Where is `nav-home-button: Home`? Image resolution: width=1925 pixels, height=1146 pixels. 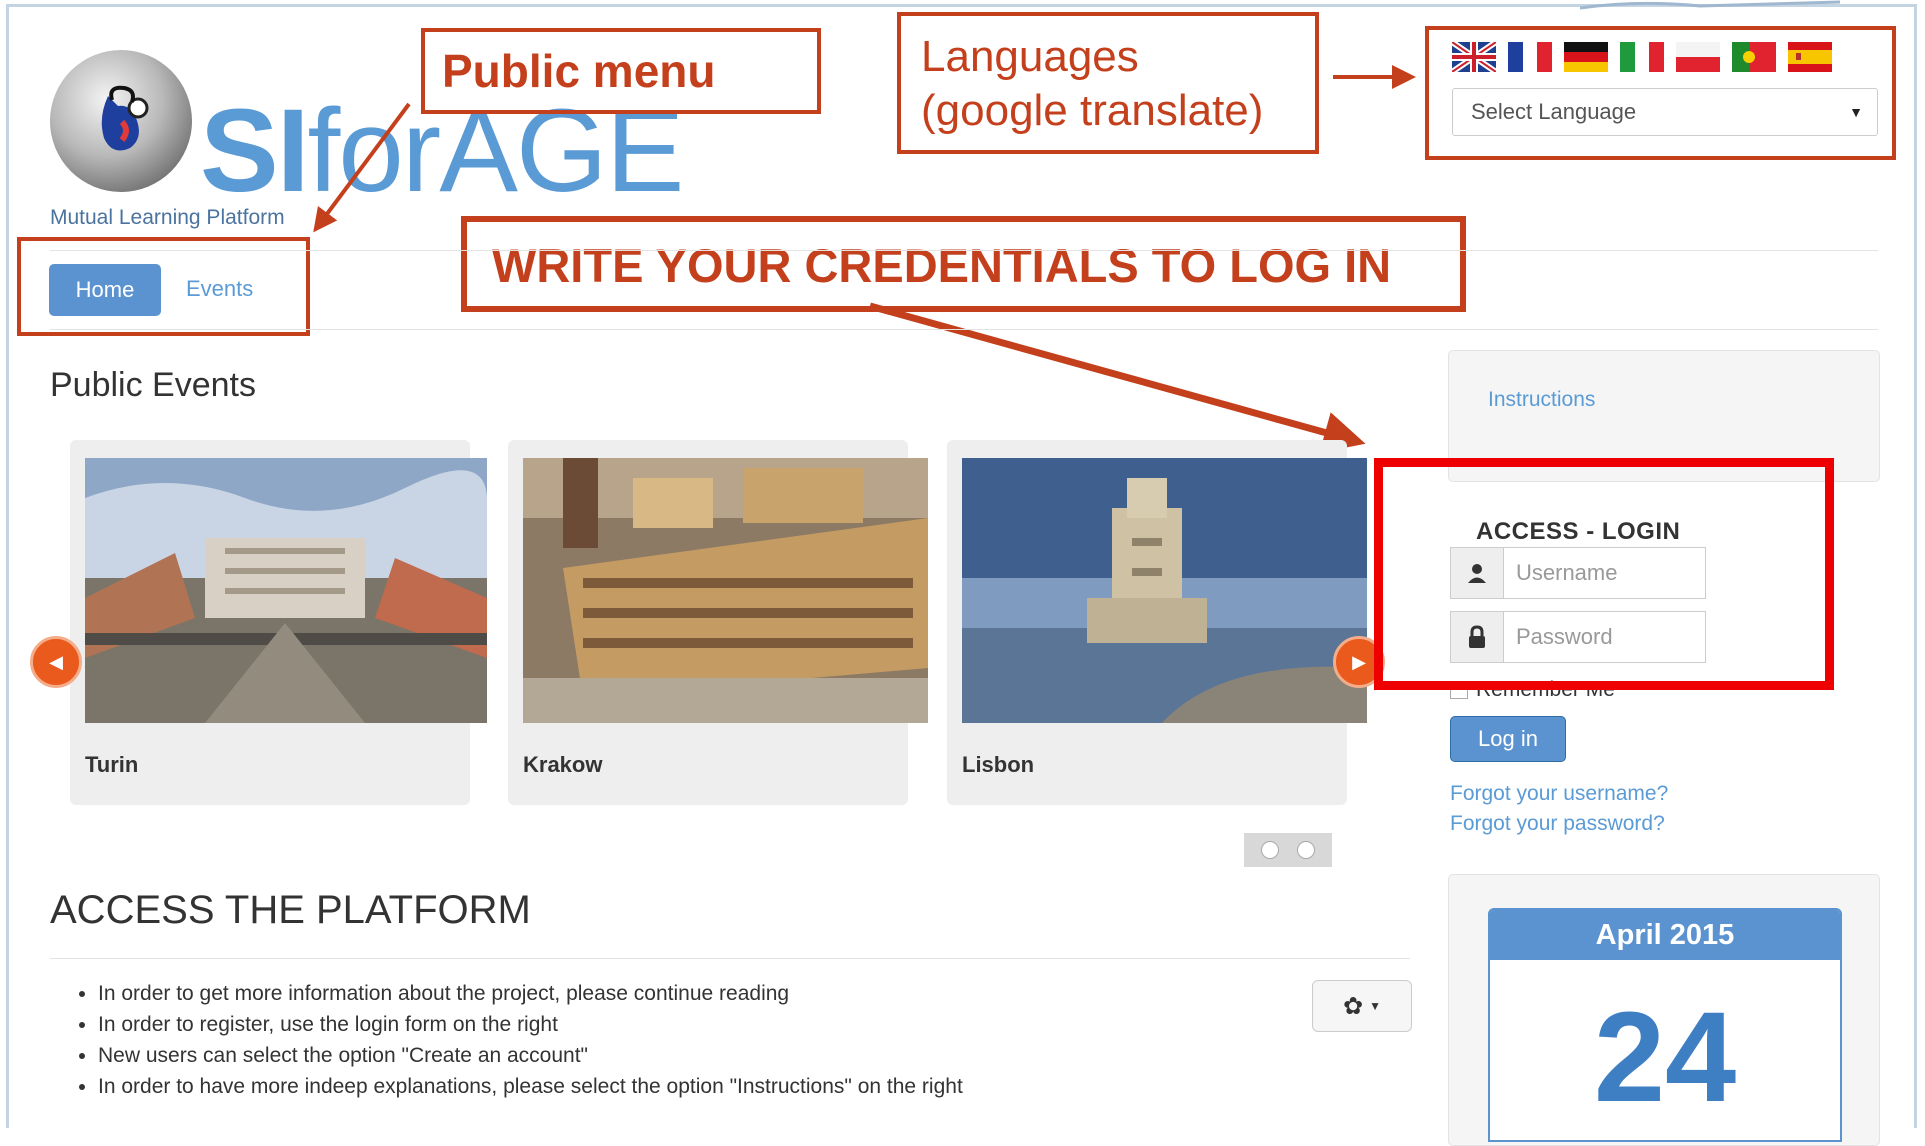
nav-home-button: Home is located at coordinates (105, 290).